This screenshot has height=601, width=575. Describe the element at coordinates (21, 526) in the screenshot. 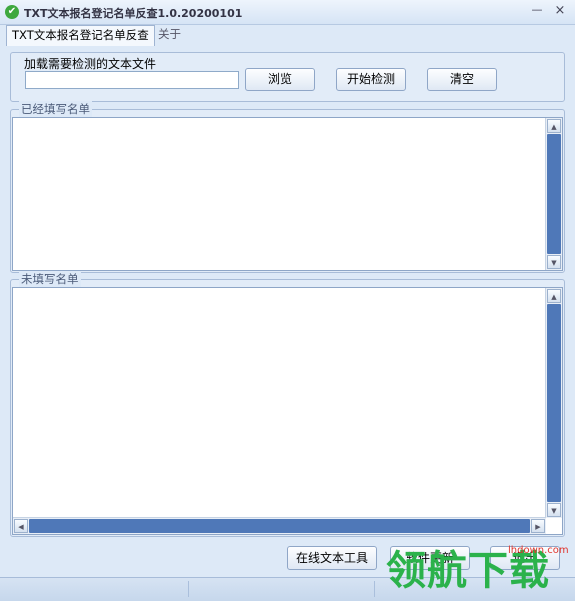

I see `scroll-left-icon: ◀` at that location.